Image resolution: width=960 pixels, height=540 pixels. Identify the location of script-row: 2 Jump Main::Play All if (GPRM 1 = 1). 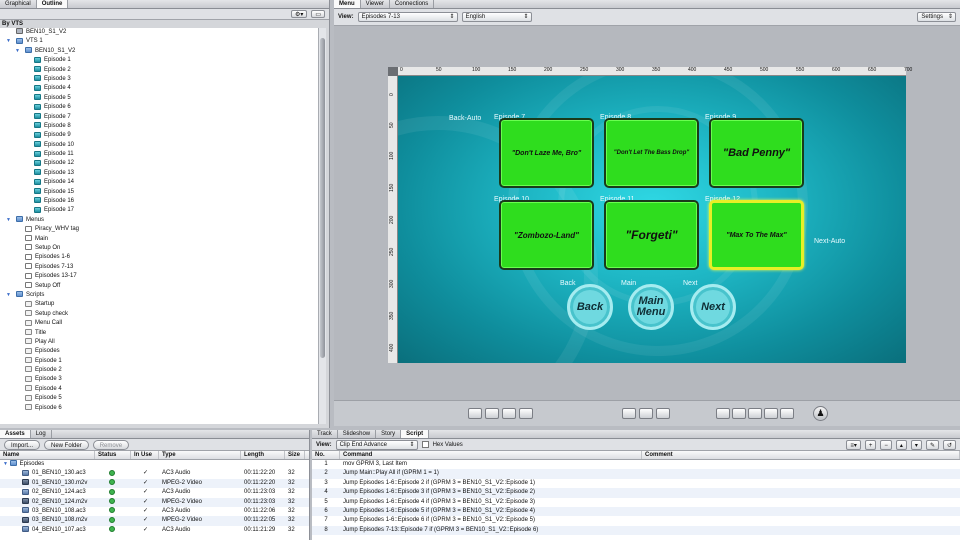
(636, 474).